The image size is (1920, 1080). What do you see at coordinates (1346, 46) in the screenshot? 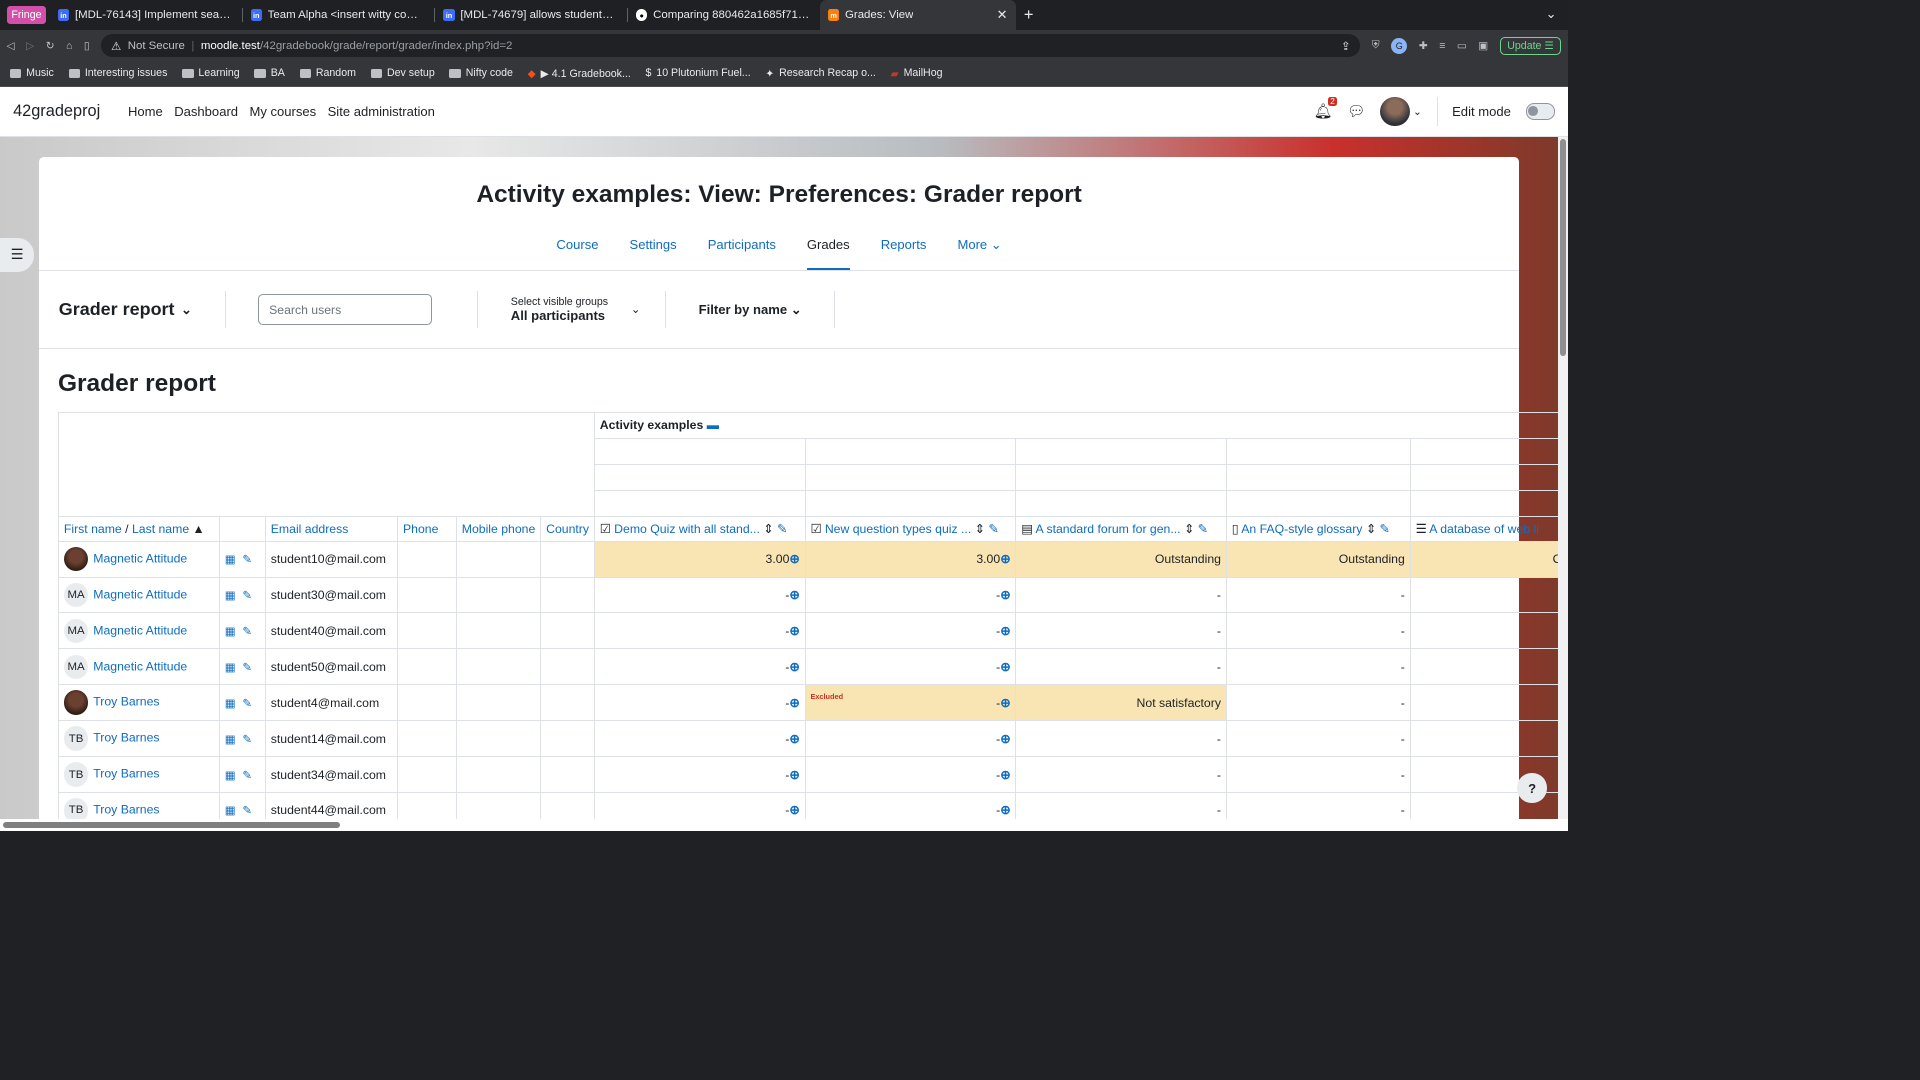
I see `share-icon: ⇪` at bounding box center [1346, 46].